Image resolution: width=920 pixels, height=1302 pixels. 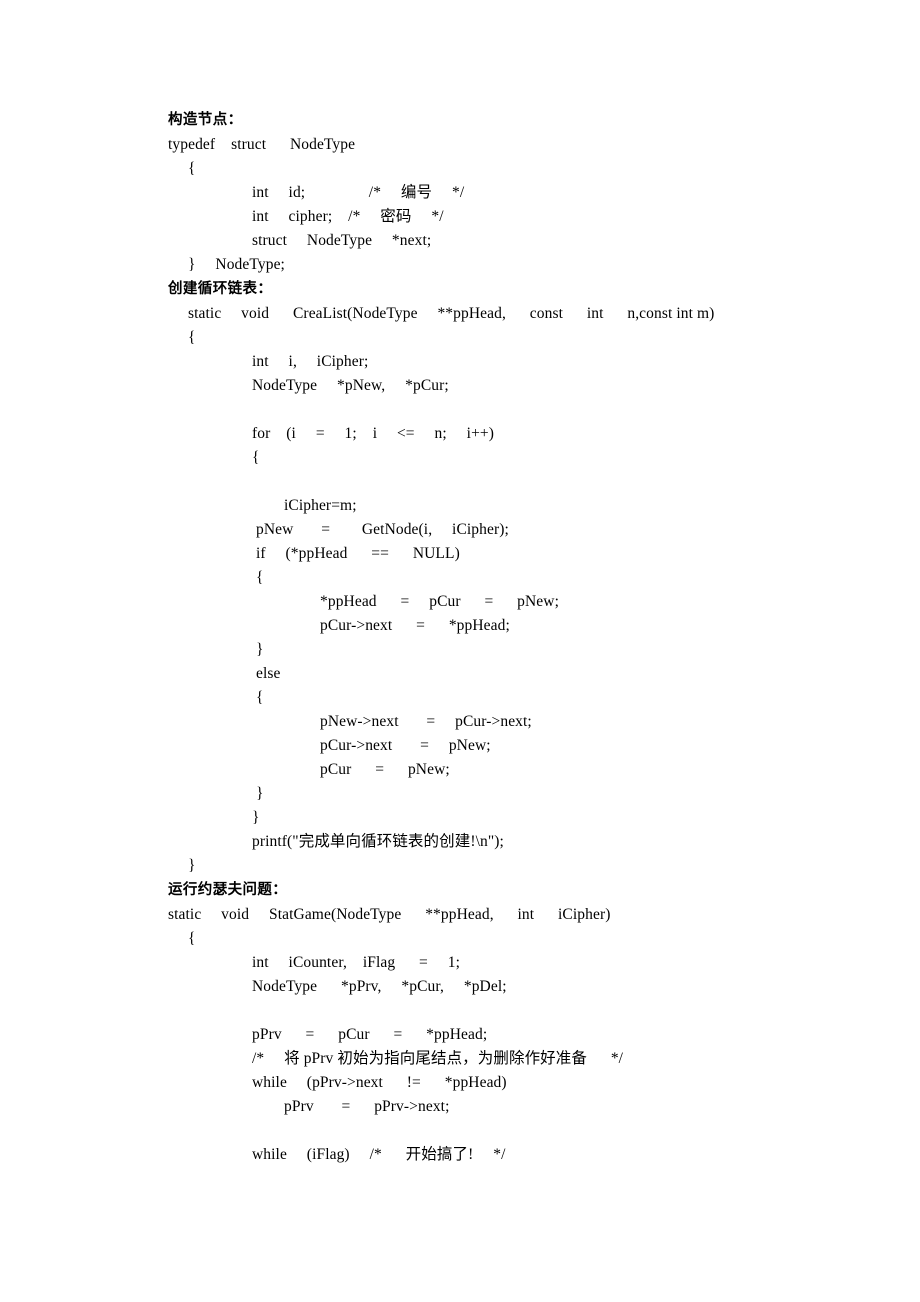 I want to click on code-line: pNew = GetNode(i, iCipher);, so click(x=382, y=529).